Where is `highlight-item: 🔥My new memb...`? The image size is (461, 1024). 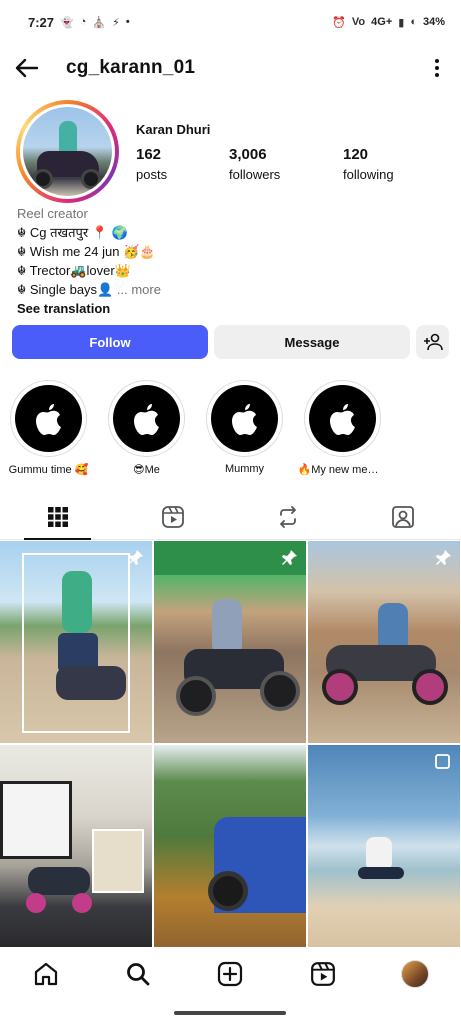
highlight-item: 🔥My new memb... is located at coordinates (343, 428).